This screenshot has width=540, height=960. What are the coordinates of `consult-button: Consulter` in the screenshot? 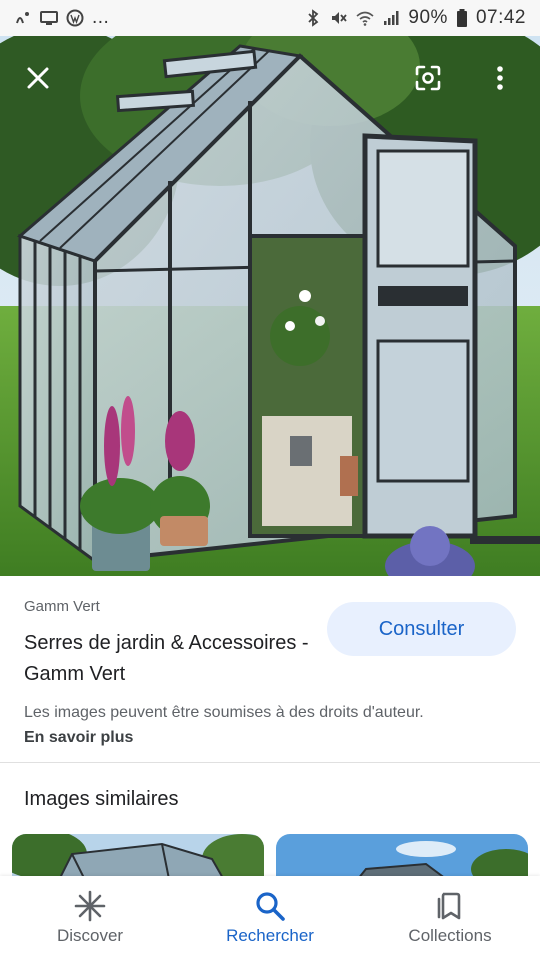 It's located at (421, 629).